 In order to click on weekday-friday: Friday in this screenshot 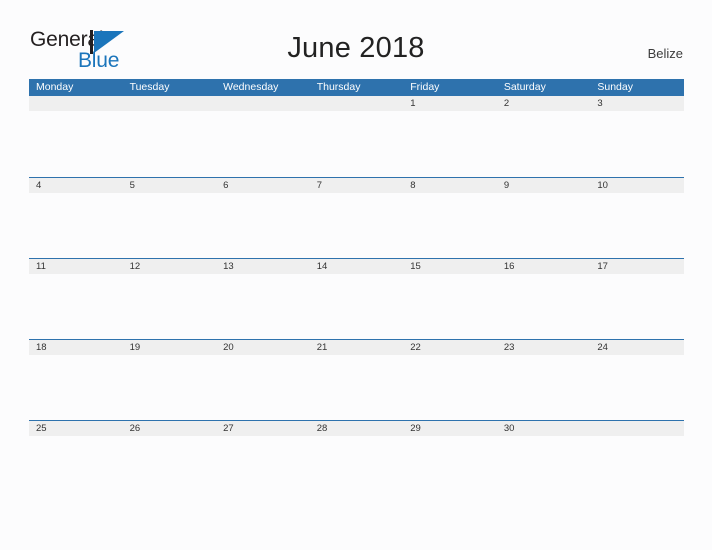, I will do `click(425, 87)`.